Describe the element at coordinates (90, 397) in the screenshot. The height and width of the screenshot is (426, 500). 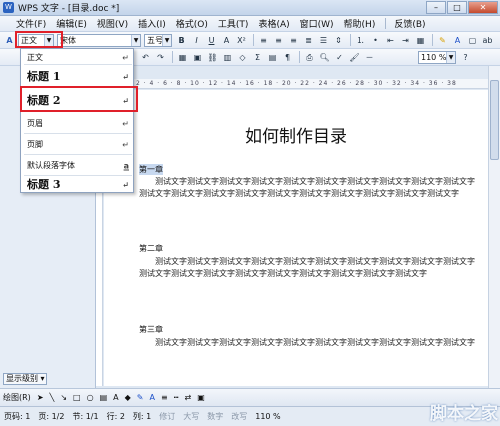
I see `oval-tool-icon: ○` at that location.